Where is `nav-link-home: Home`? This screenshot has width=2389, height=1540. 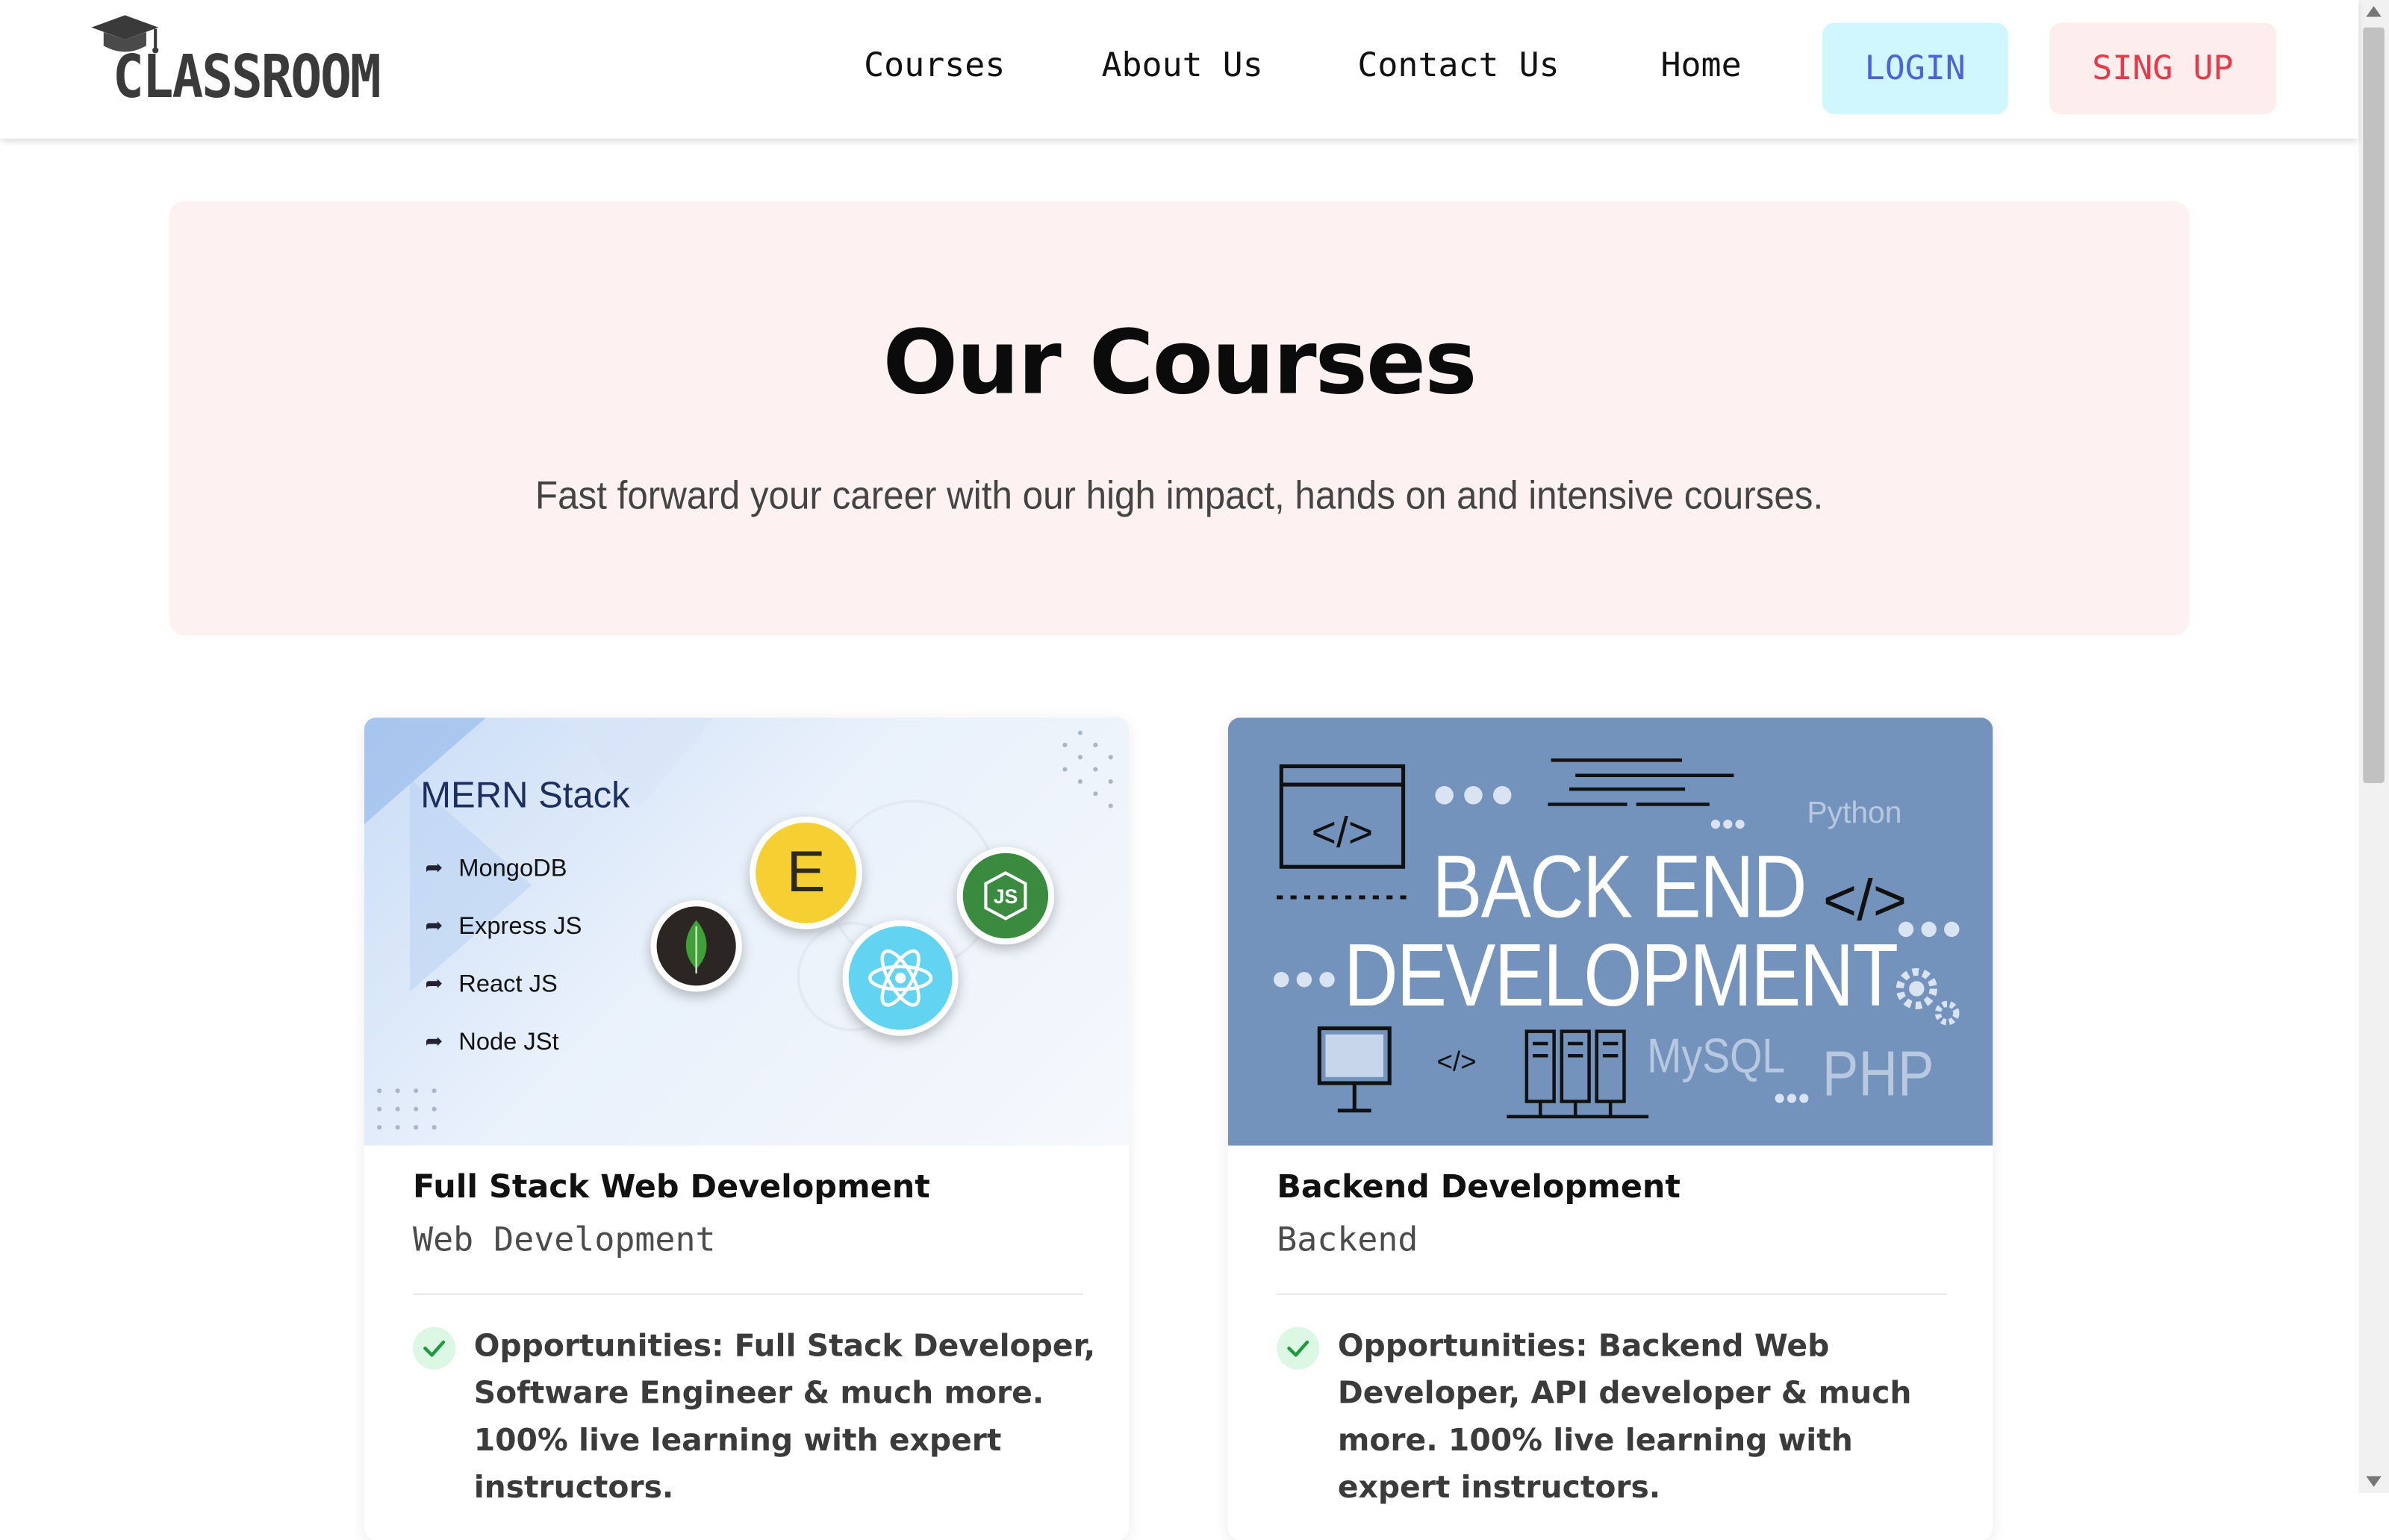 nav-link-home: Home is located at coordinates (1701, 66).